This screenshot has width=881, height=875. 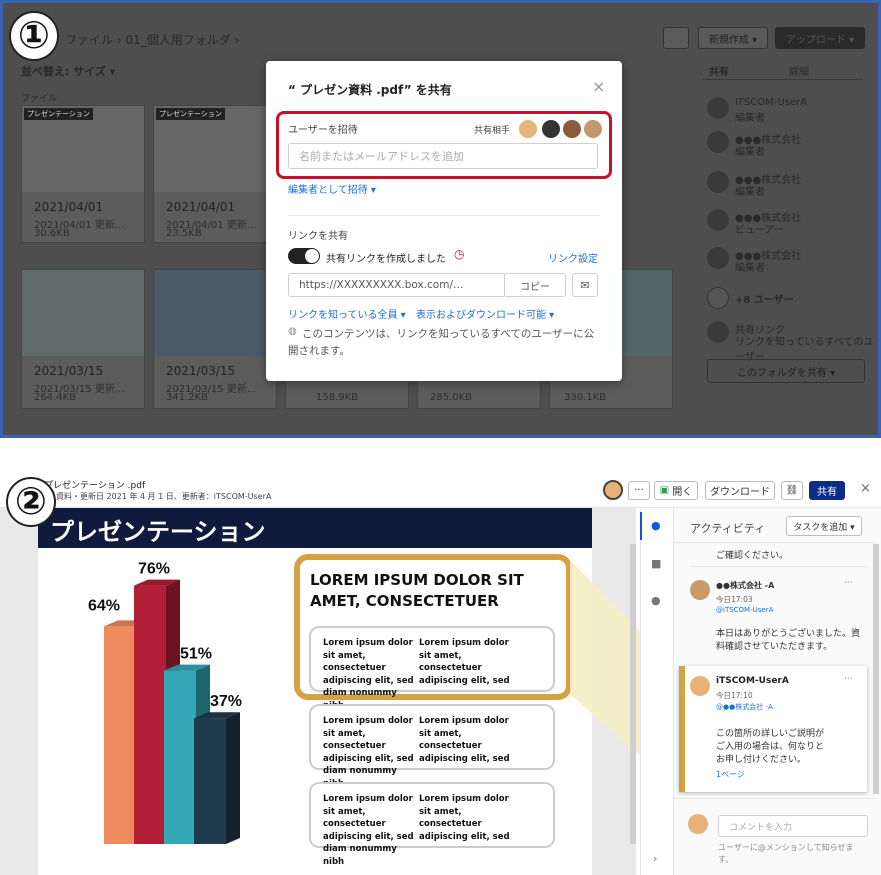 What do you see at coordinates (332, 188) in the screenshot?
I see `invite-role-dropdown: 編集者として招待 ▾` at bounding box center [332, 188].